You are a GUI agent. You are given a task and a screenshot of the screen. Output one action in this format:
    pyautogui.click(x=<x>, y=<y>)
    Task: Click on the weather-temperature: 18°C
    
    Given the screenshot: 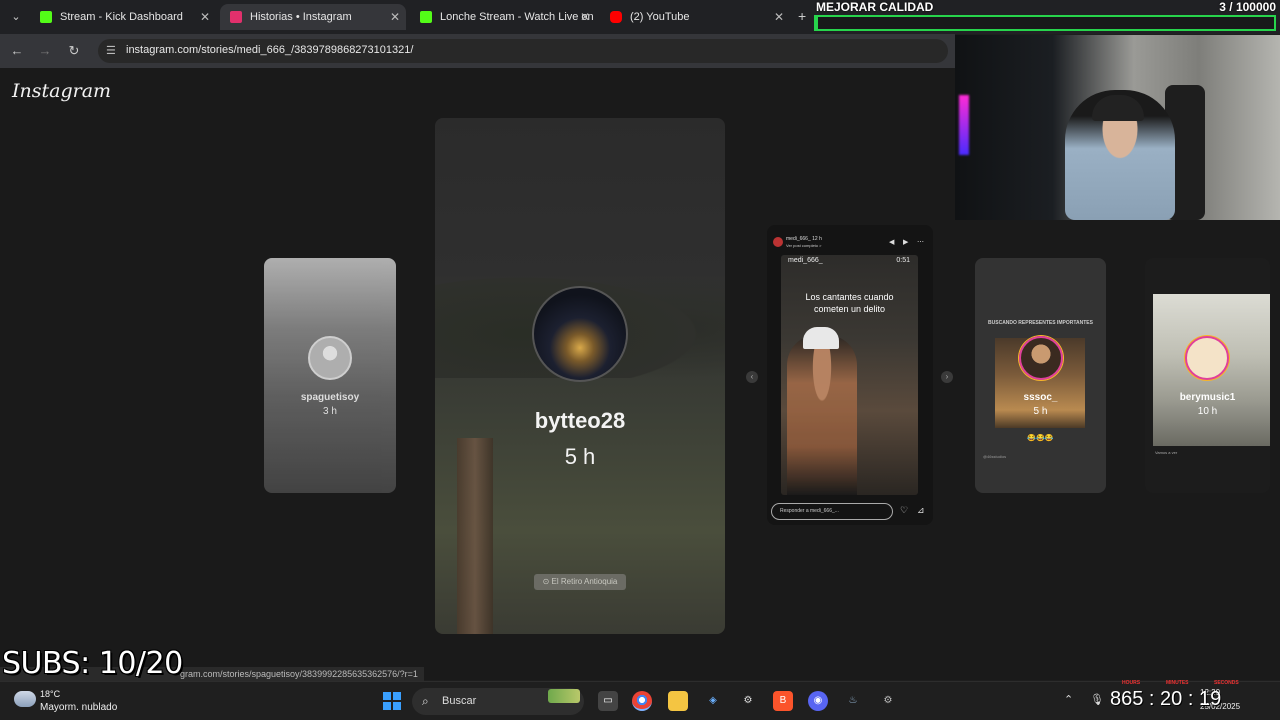 What is the action you would take?
    pyautogui.click(x=50, y=694)
    